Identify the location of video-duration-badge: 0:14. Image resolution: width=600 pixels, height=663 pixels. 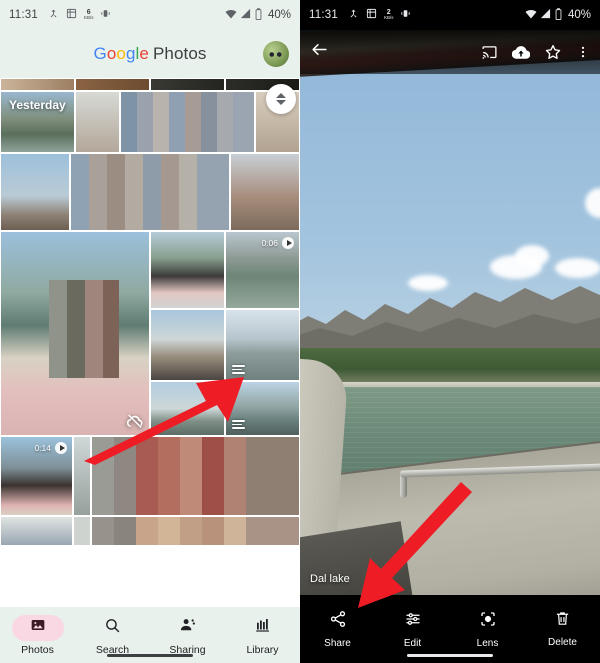
(50, 448).